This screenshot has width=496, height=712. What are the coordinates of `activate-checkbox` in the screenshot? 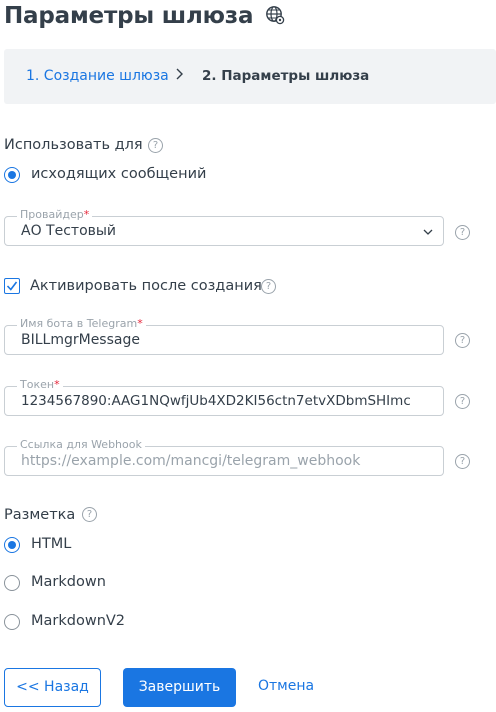 It's located at (12, 286).